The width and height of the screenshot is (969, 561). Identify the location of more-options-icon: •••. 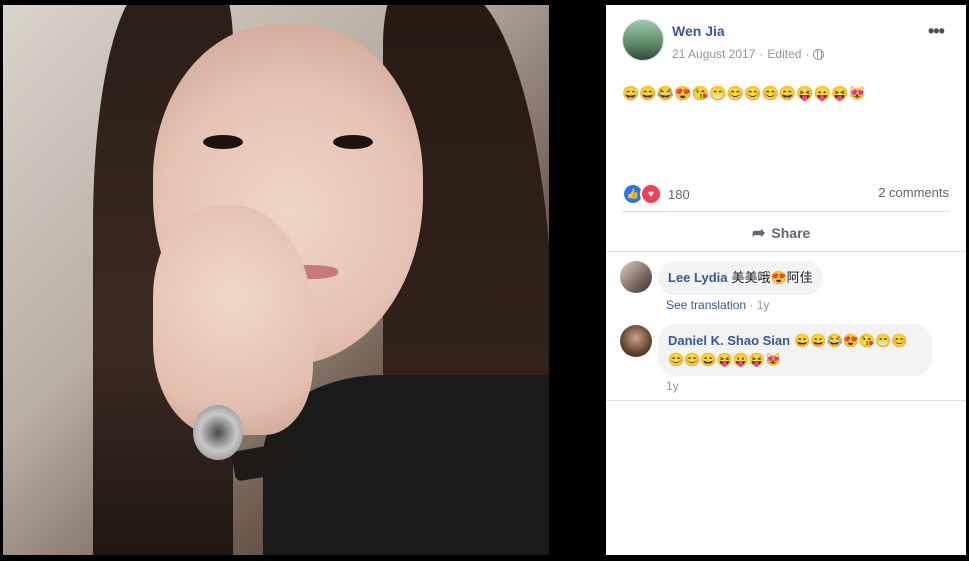
(936, 31).